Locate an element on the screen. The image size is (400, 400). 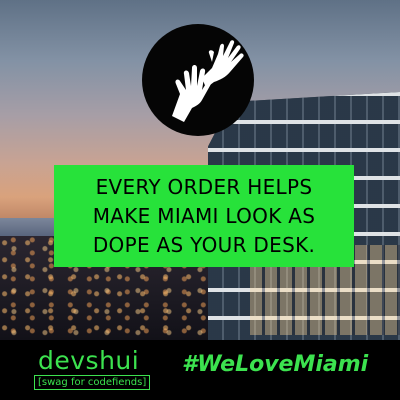
brand-name: devshui is located at coordinates (89, 360).